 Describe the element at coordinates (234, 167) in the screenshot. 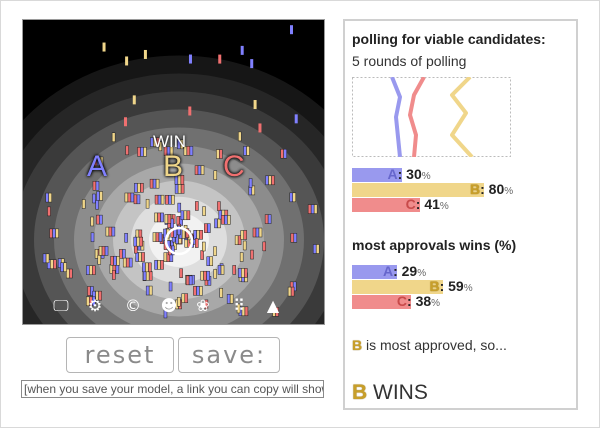

I see `candidate-c-label: C` at that location.